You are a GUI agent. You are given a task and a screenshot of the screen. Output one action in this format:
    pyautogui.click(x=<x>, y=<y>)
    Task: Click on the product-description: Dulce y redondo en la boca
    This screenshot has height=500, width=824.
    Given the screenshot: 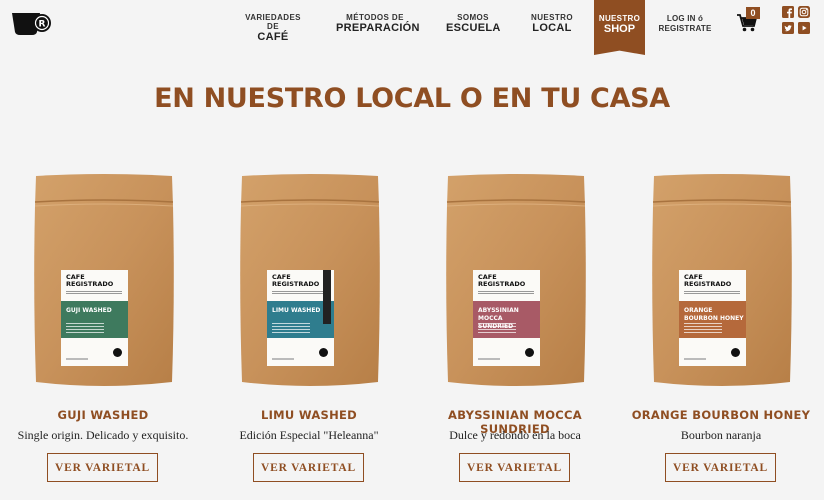 What is the action you would take?
    pyautogui.click(x=515, y=435)
    